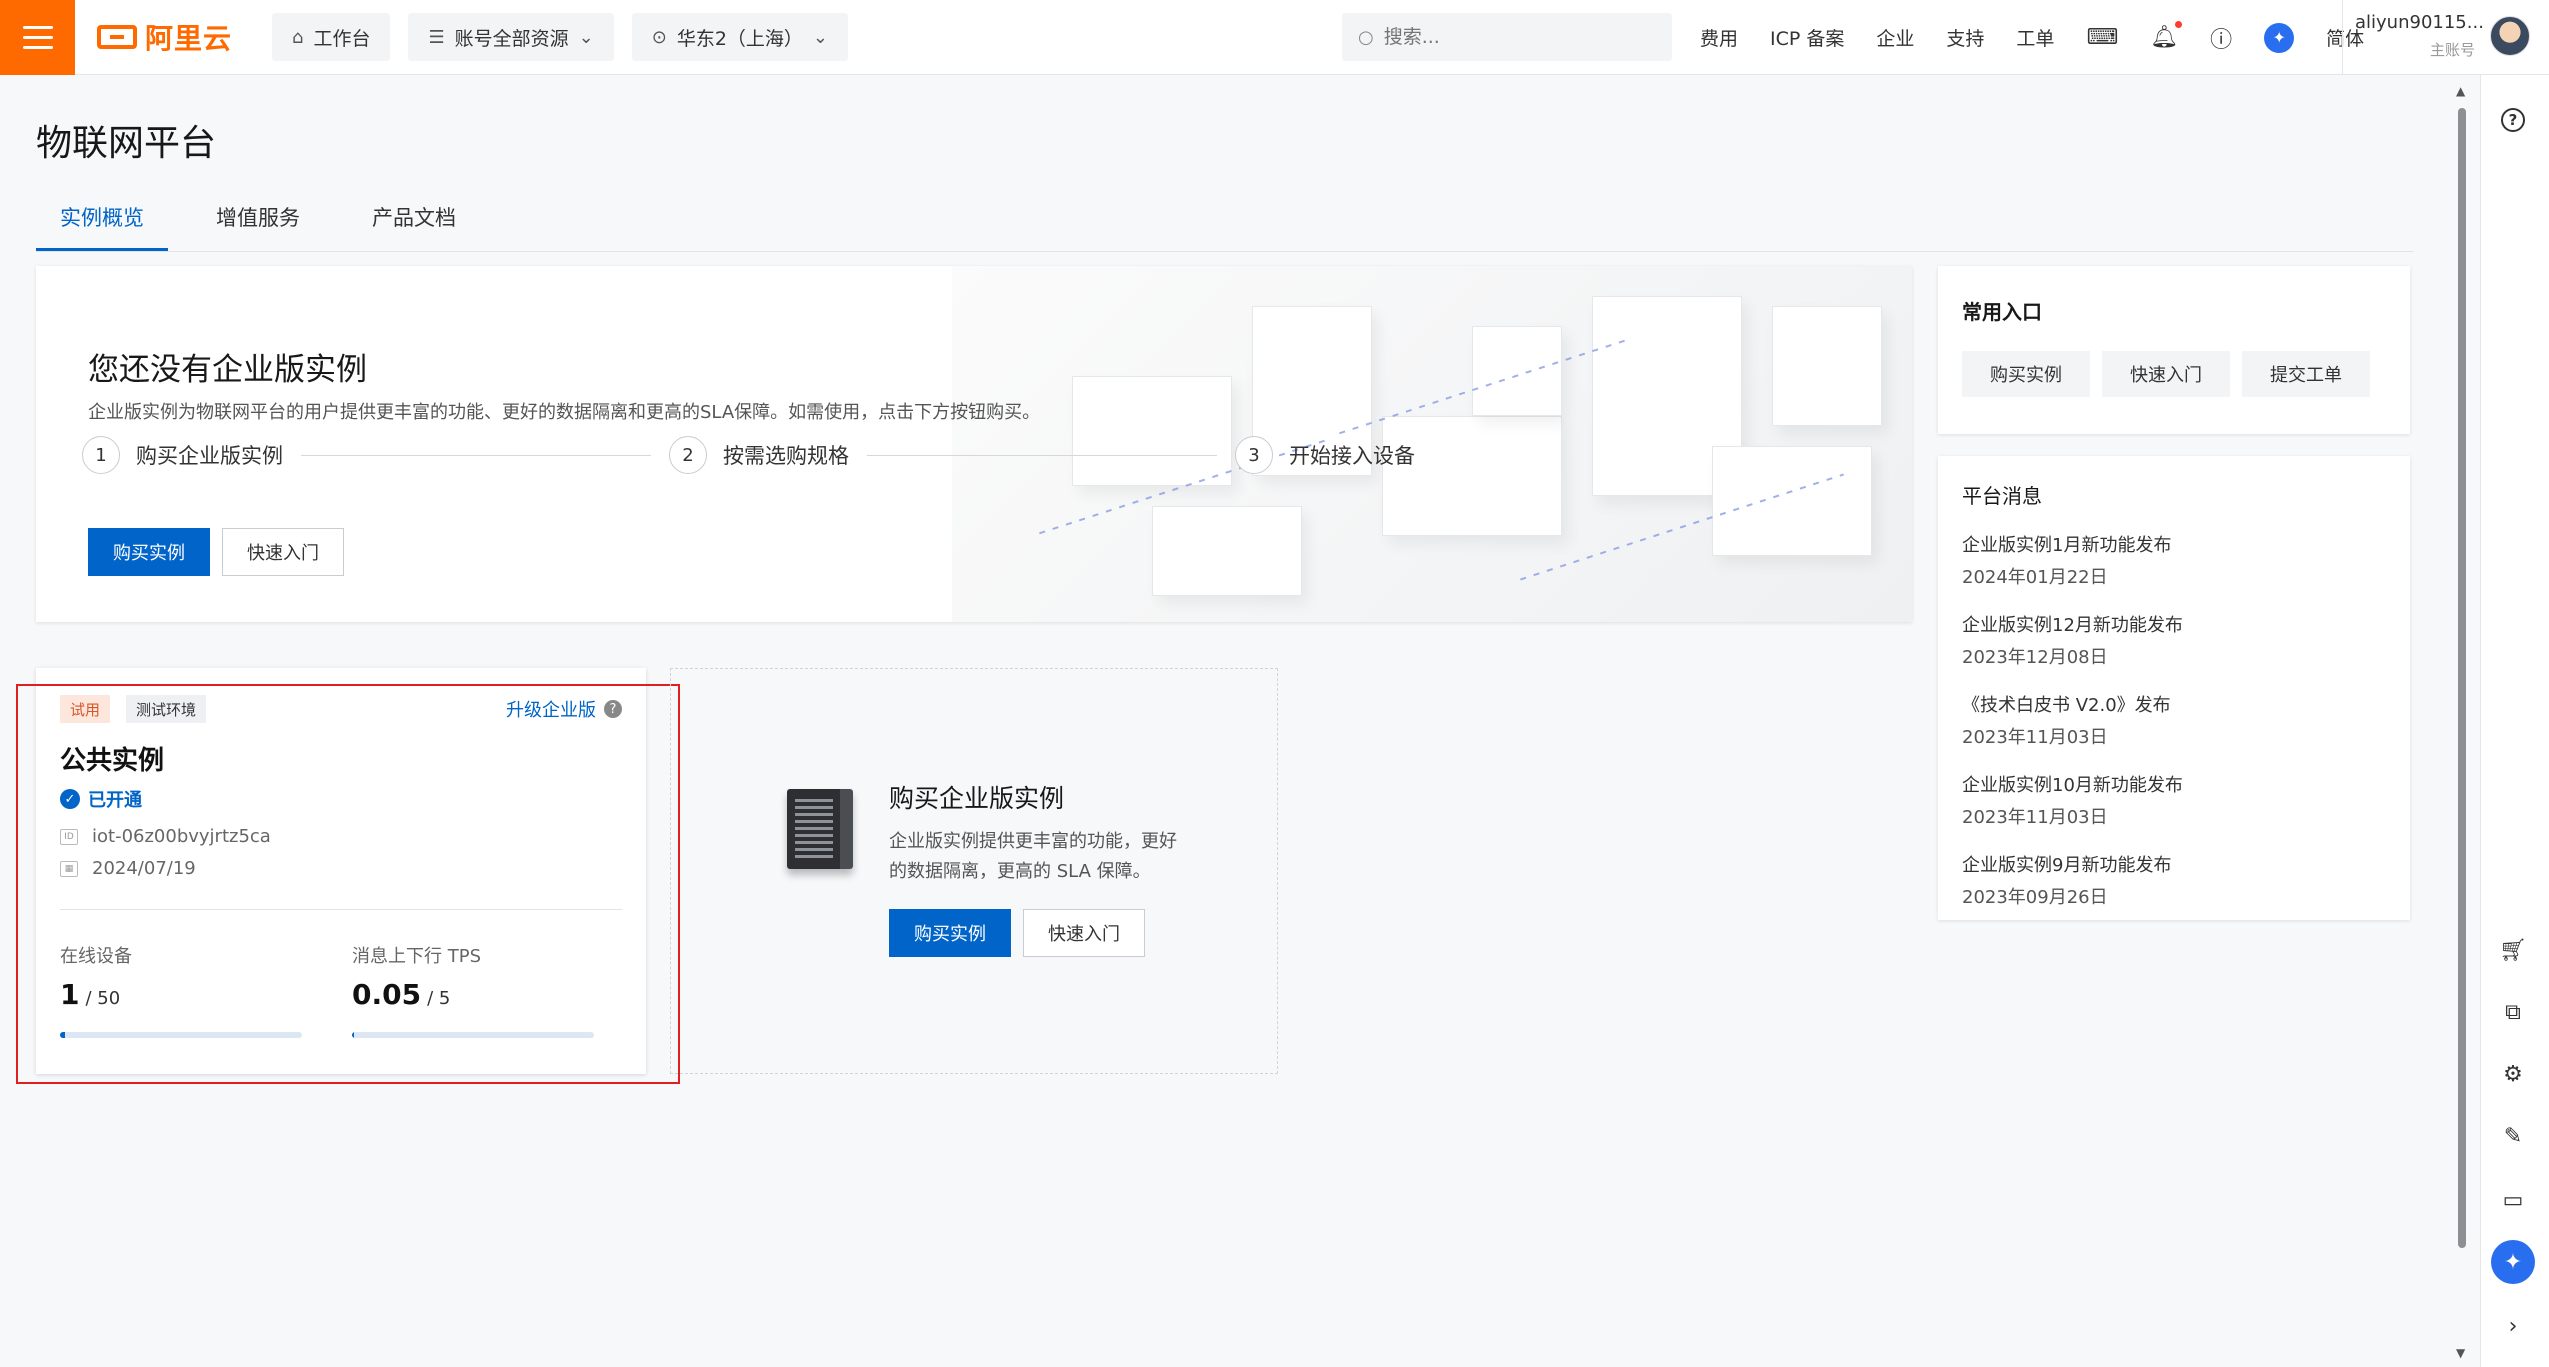  Describe the element at coordinates (2513, 1012) in the screenshot. I see `api-icon: ⧉` at that location.